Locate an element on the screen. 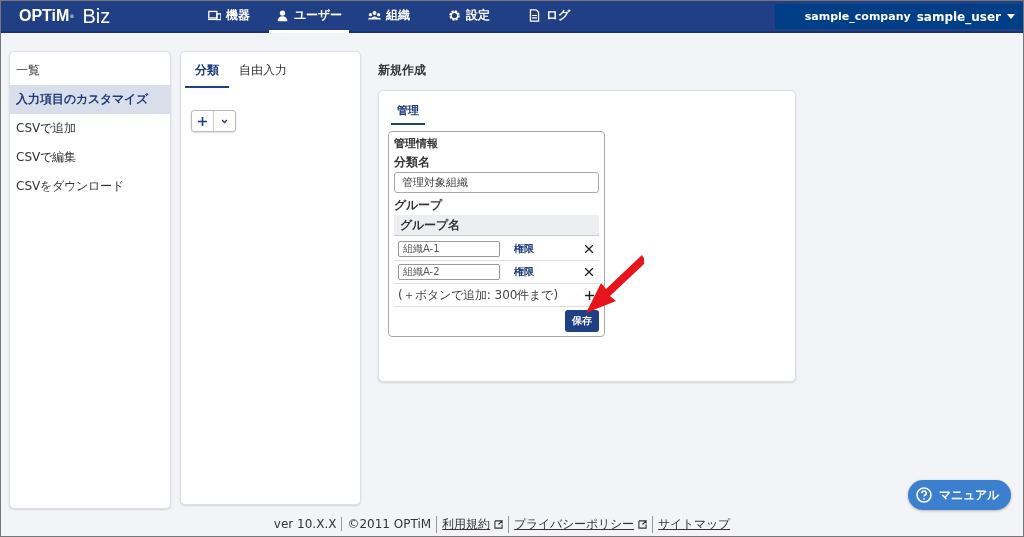 The width and height of the screenshot is (1024, 537). sidebar-item: 一覧 is located at coordinates (90, 70).